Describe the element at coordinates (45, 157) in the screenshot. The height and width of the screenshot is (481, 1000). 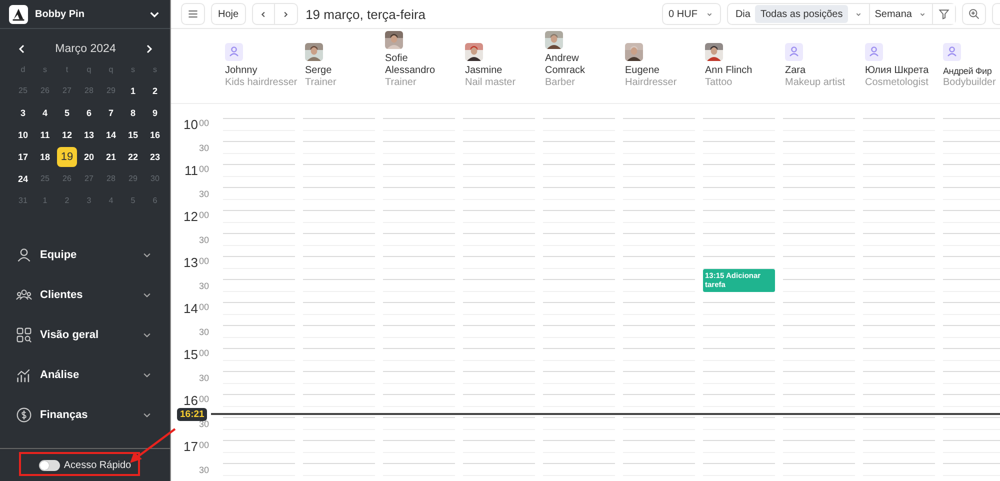
I see `calendar-day: 18` at that location.